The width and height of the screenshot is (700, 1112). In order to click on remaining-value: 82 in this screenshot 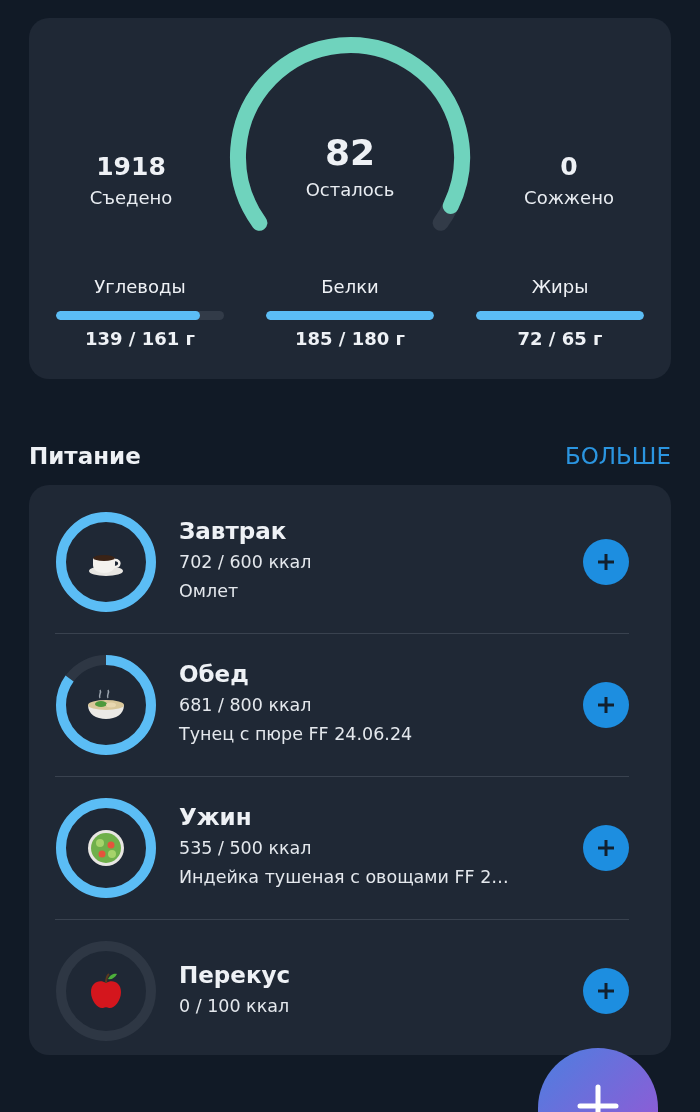, I will do `click(350, 152)`.